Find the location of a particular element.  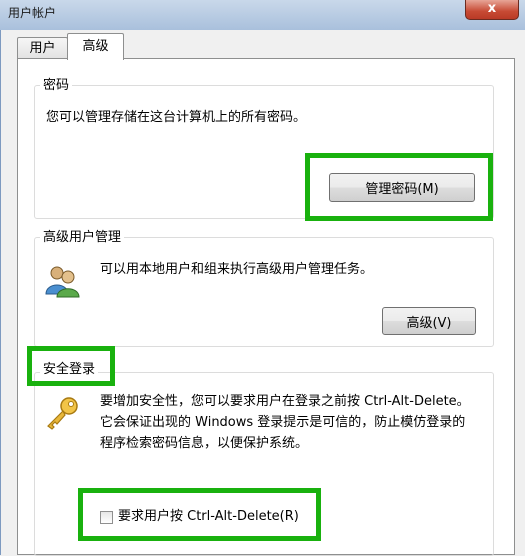

tab-users-label: 用户 is located at coordinates (42, 48).